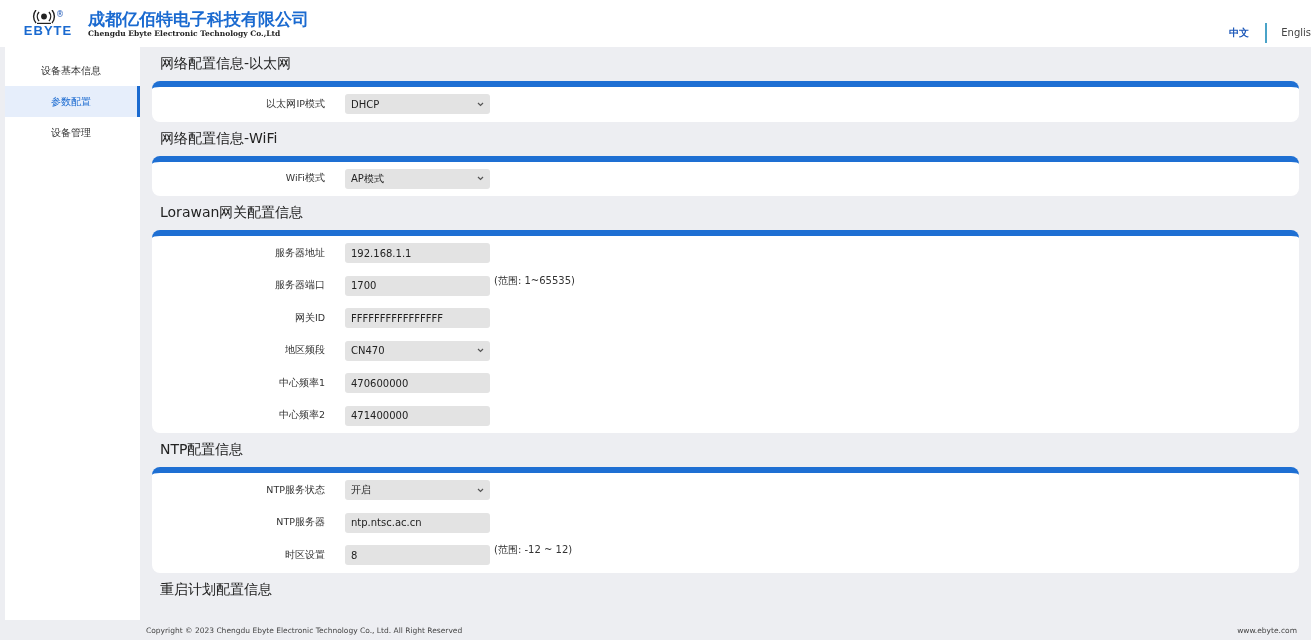  I want to click on section-title: Lorawan网关配置信息, so click(232, 212).